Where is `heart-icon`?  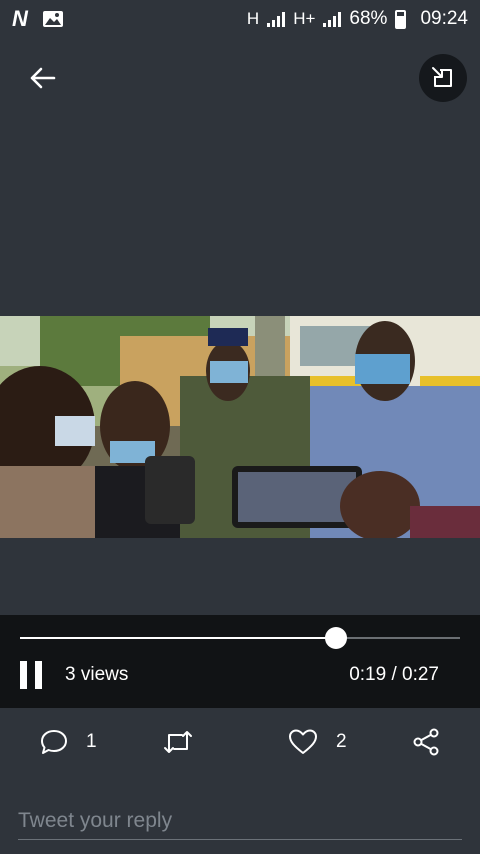 heart-icon is located at coordinates (303, 741).